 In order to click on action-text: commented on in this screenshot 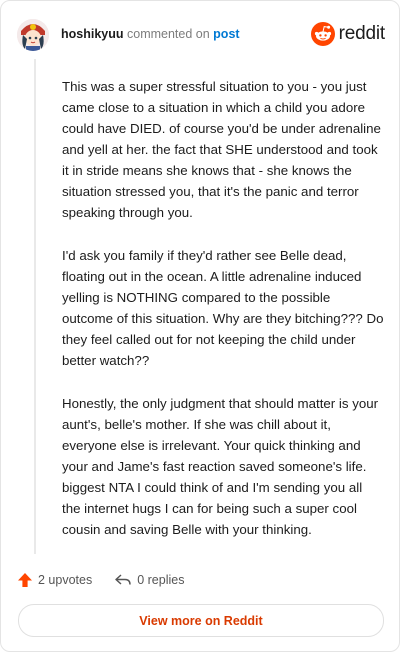, I will do `click(168, 34)`.